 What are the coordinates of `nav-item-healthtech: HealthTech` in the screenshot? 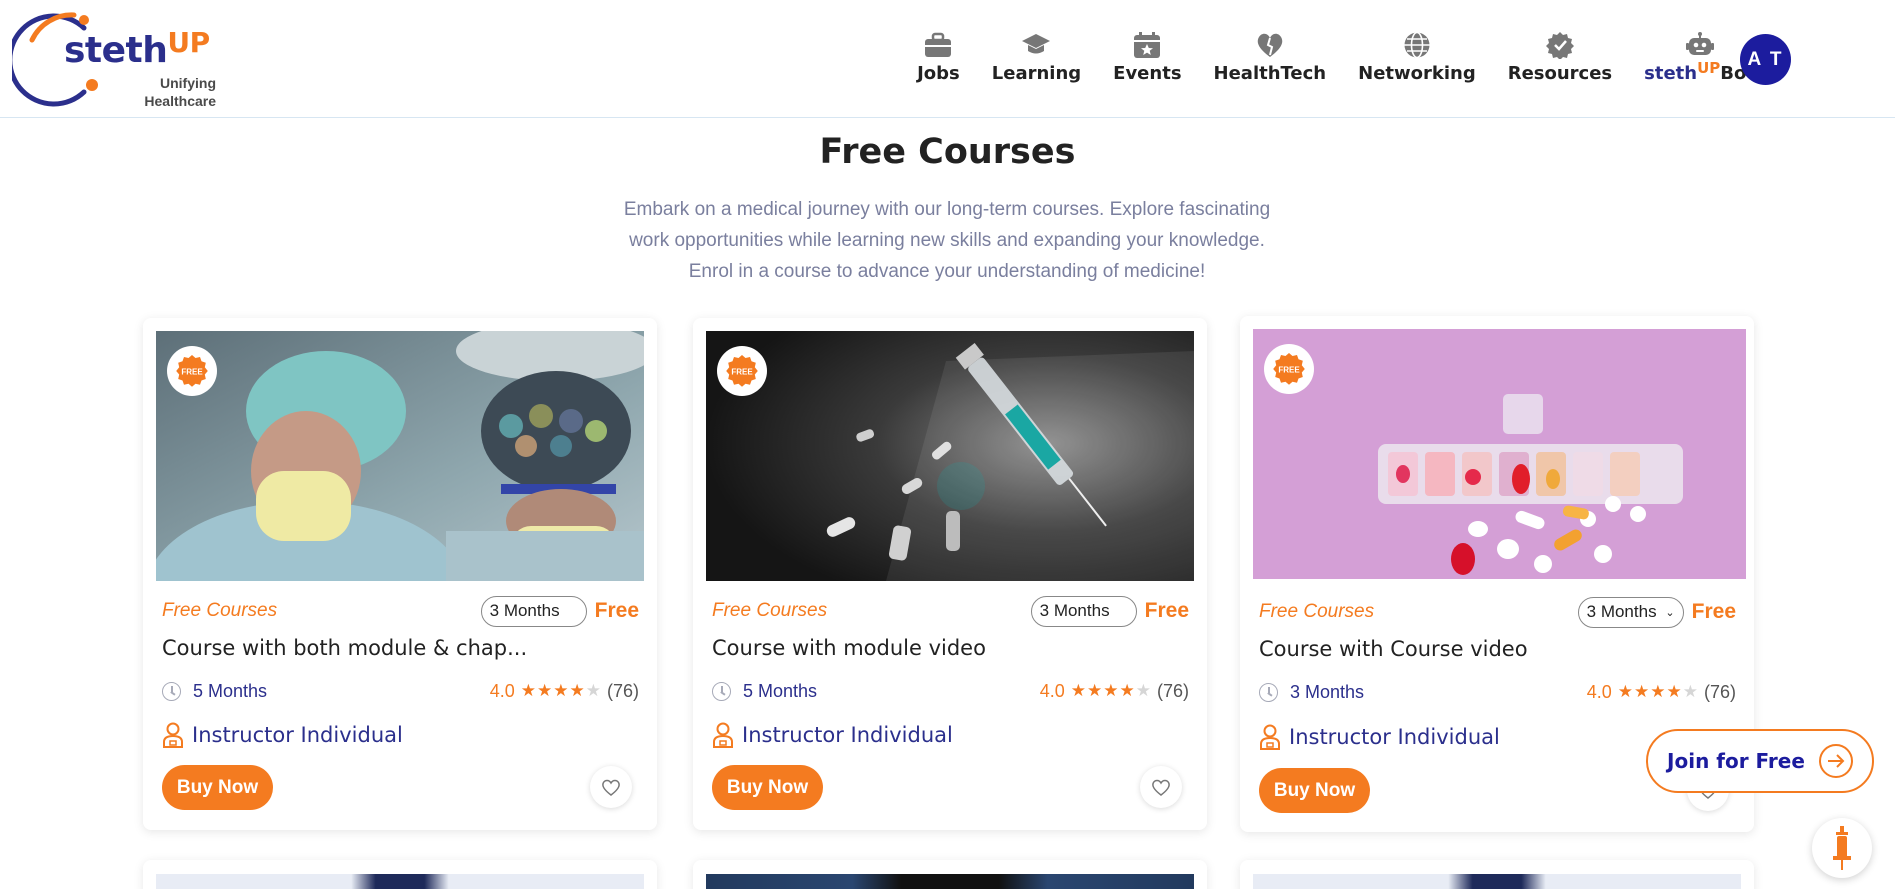 It's located at (1270, 57).